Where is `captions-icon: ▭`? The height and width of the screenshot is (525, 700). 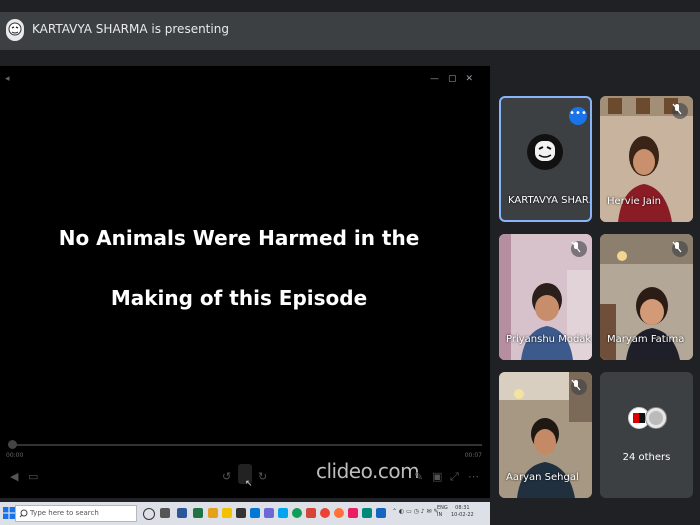 captions-icon: ▭ is located at coordinates (33, 476).